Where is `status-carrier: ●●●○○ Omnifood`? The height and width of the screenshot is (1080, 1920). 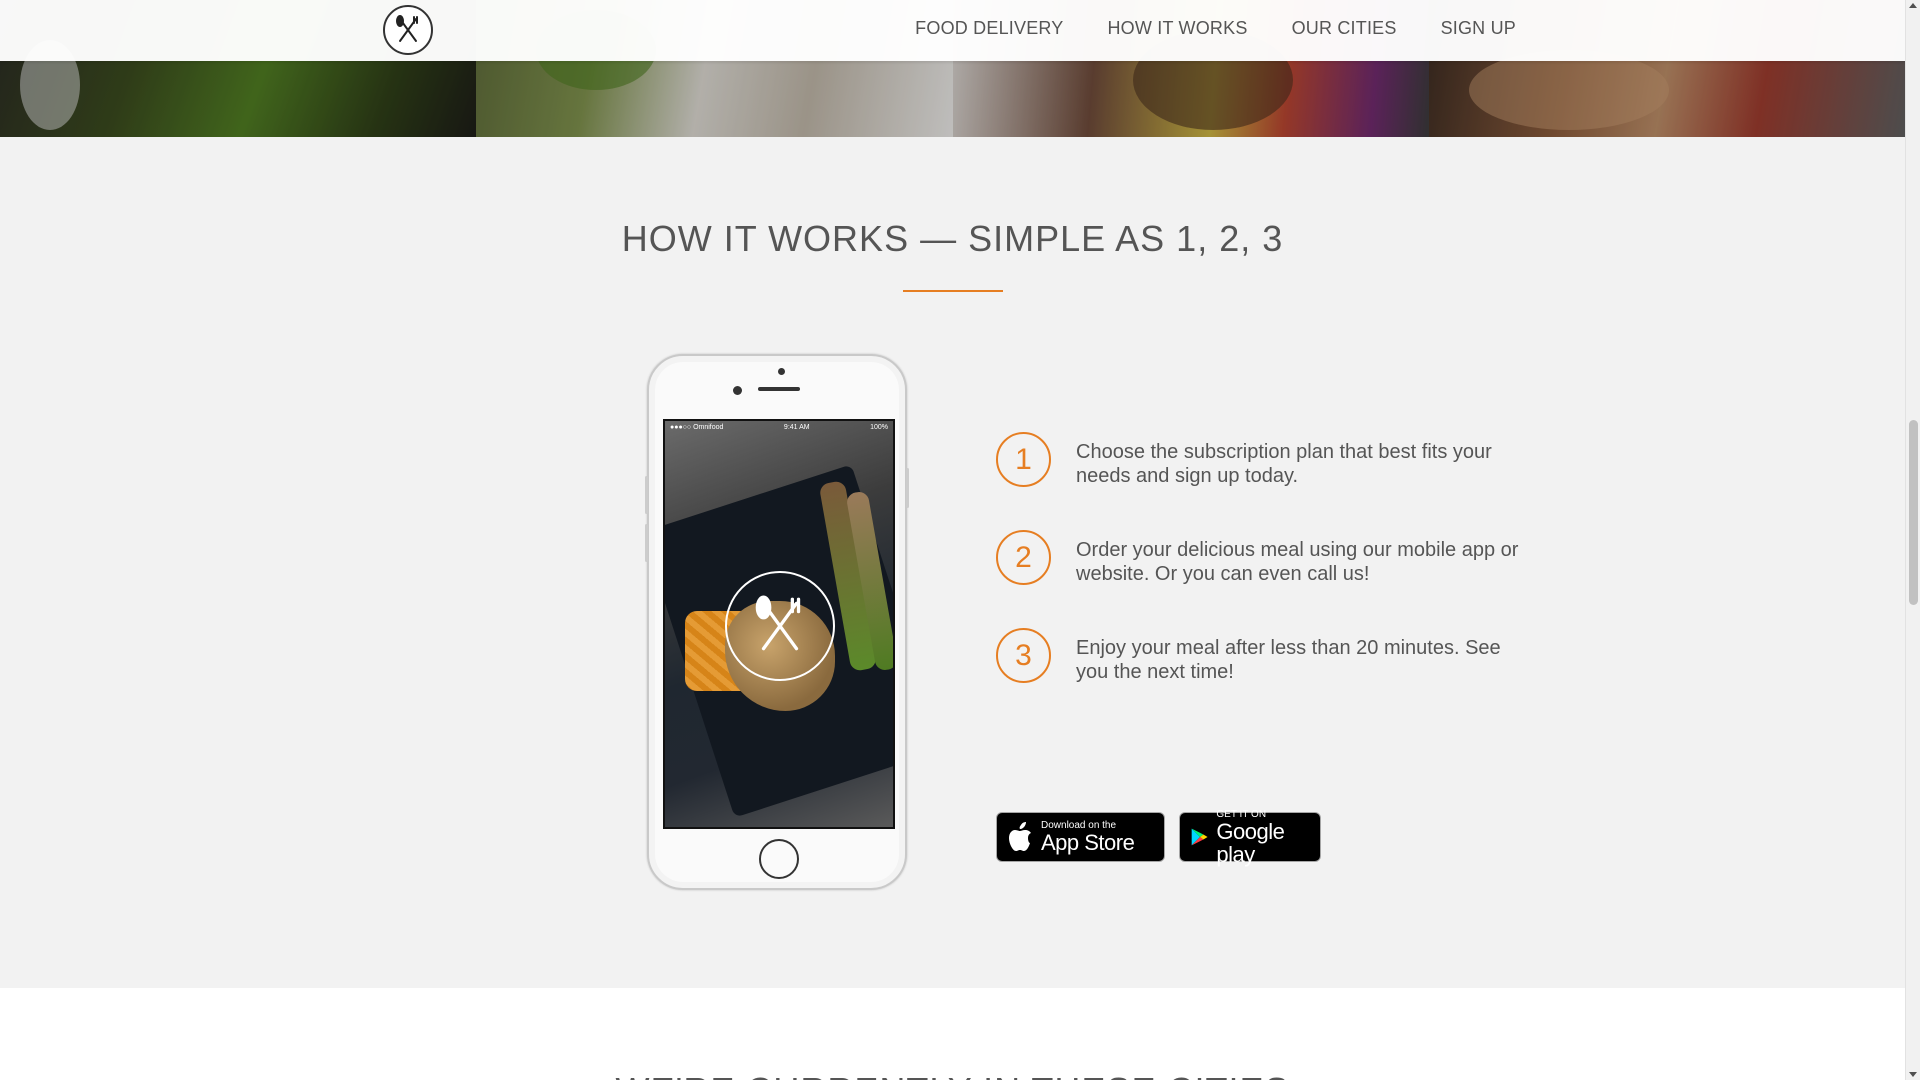
status-carrier: ●●●○○ Omnifood is located at coordinates (697, 427).